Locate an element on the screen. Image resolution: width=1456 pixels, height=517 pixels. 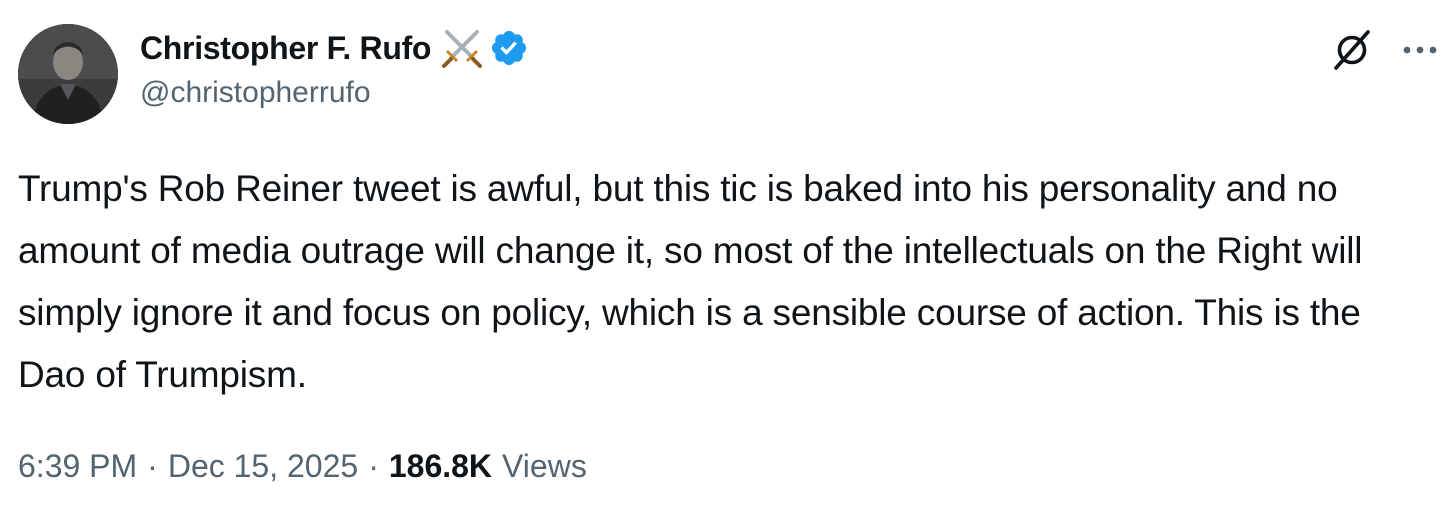
more-options-icon is located at coordinates (1420, 50).